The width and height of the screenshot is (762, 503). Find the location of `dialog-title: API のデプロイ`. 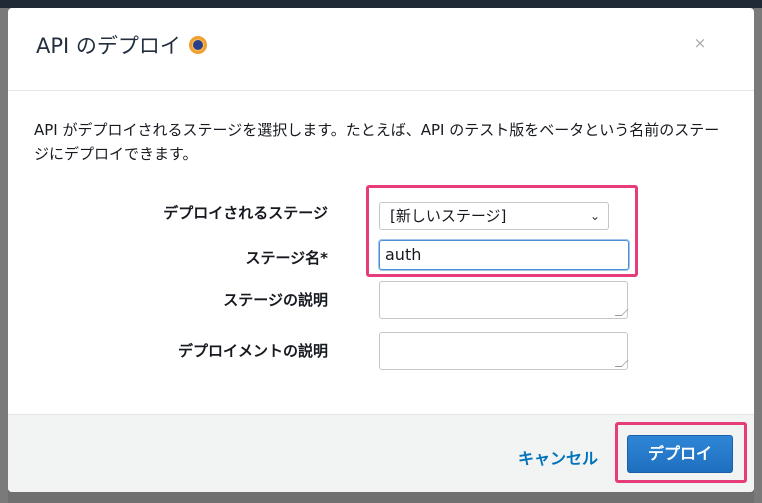

dialog-title: API のデプロイ is located at coordinates (121, 45).